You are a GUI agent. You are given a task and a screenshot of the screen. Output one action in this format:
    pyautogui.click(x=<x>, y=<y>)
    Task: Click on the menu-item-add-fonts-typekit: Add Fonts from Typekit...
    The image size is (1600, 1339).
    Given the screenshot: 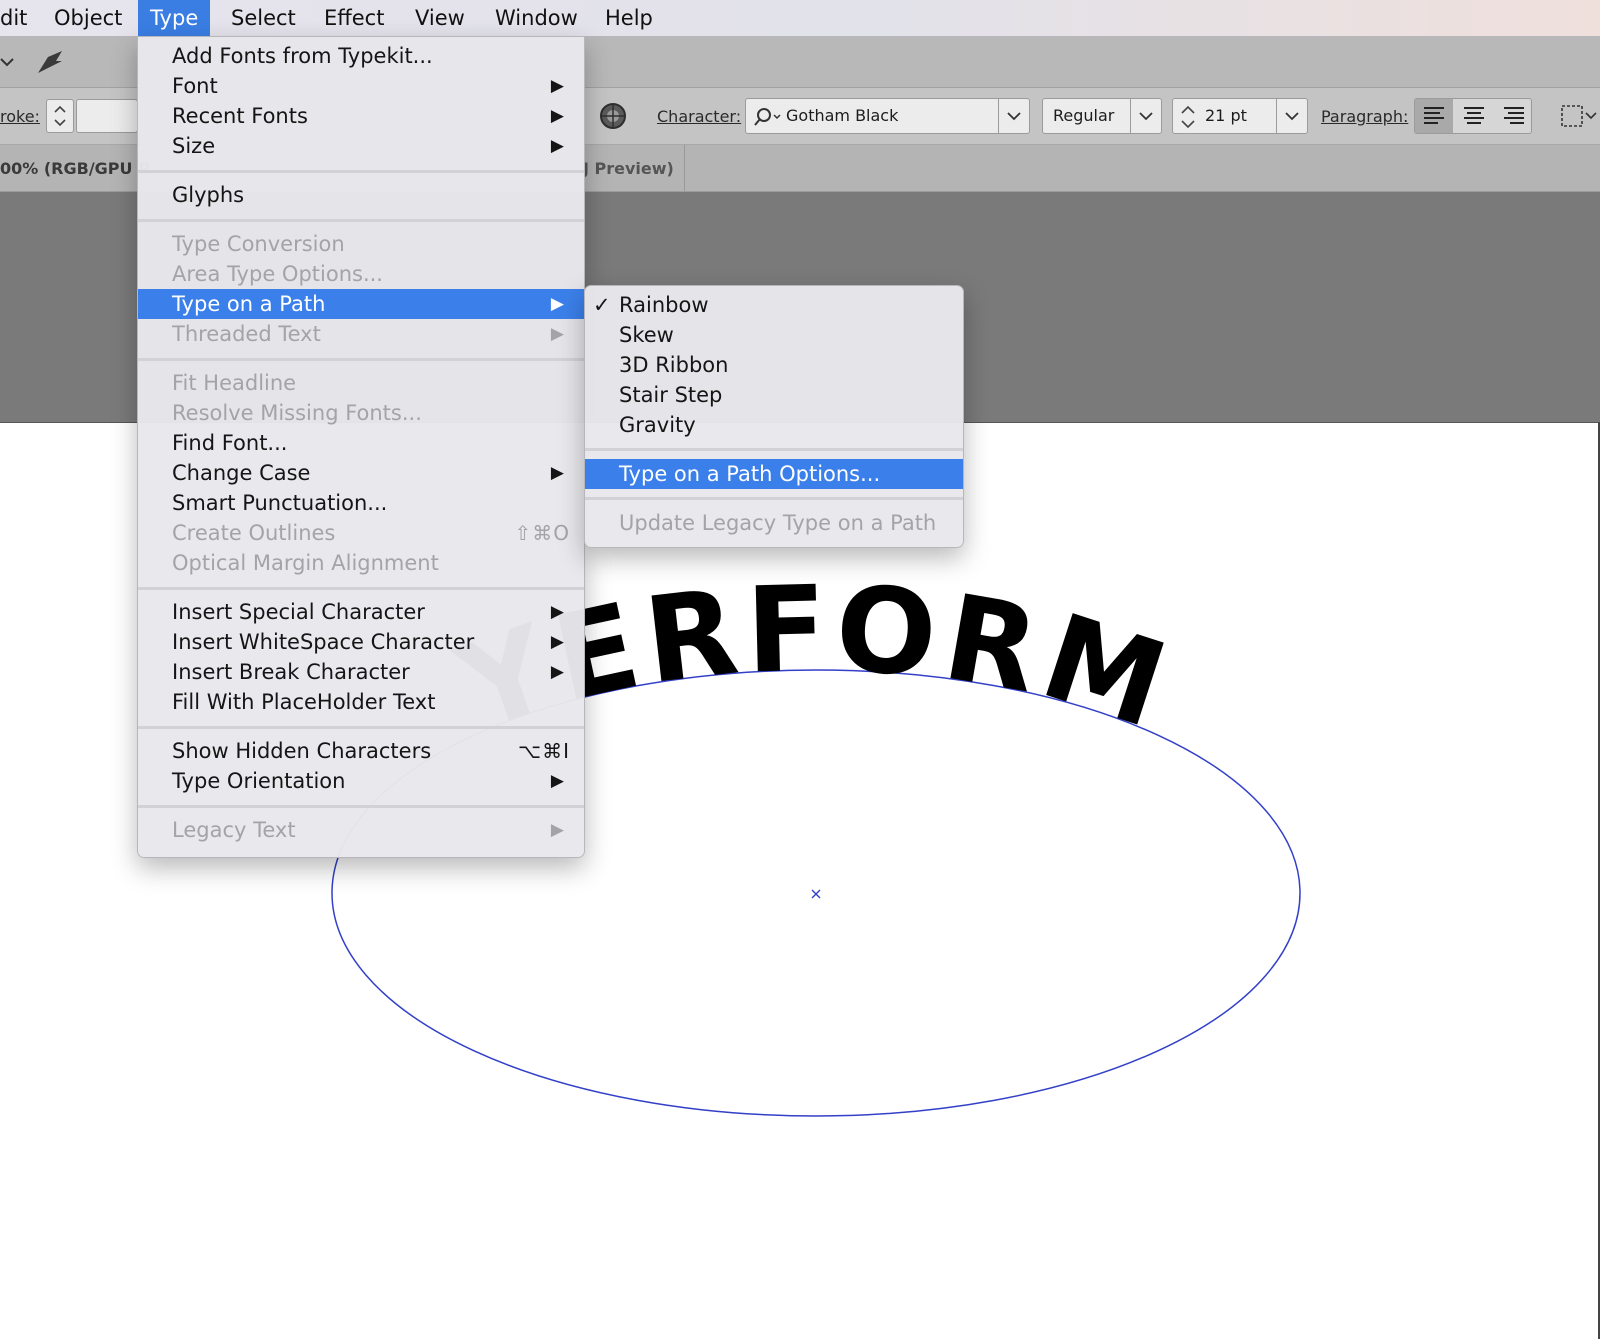 What is the action you would take?
    pyautogui.click(x=361, y=56)
    